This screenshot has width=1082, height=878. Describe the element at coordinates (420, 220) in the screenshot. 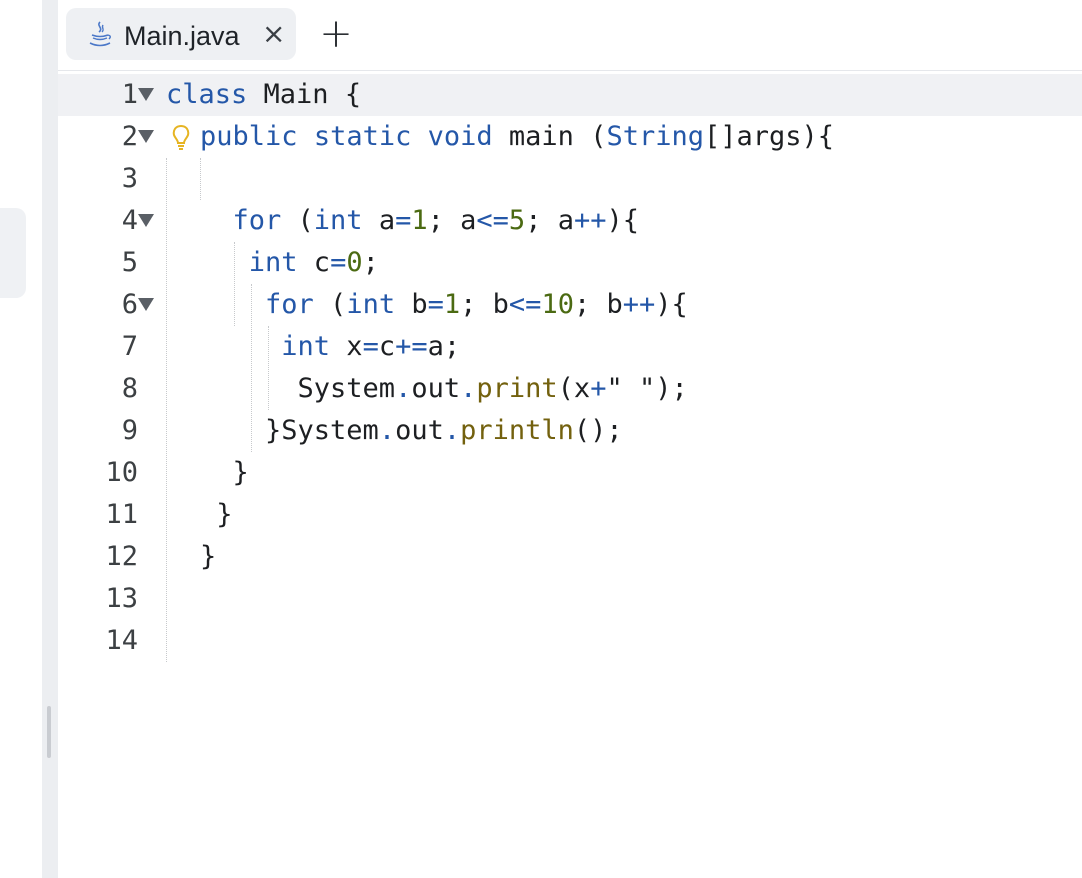

I see `code-text: for (int a=1; a<=5; a++){` at that location.